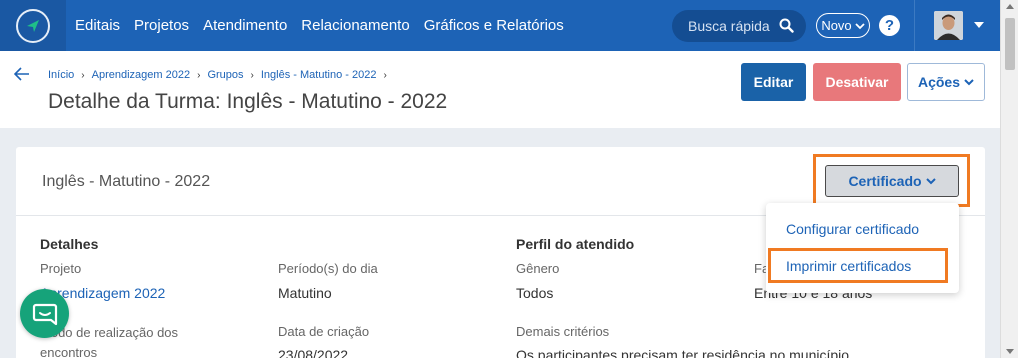 Image resolution: width=1018 pixels, height=358 pixels. I want to click on back-arrow-icon, so click(21, 75).